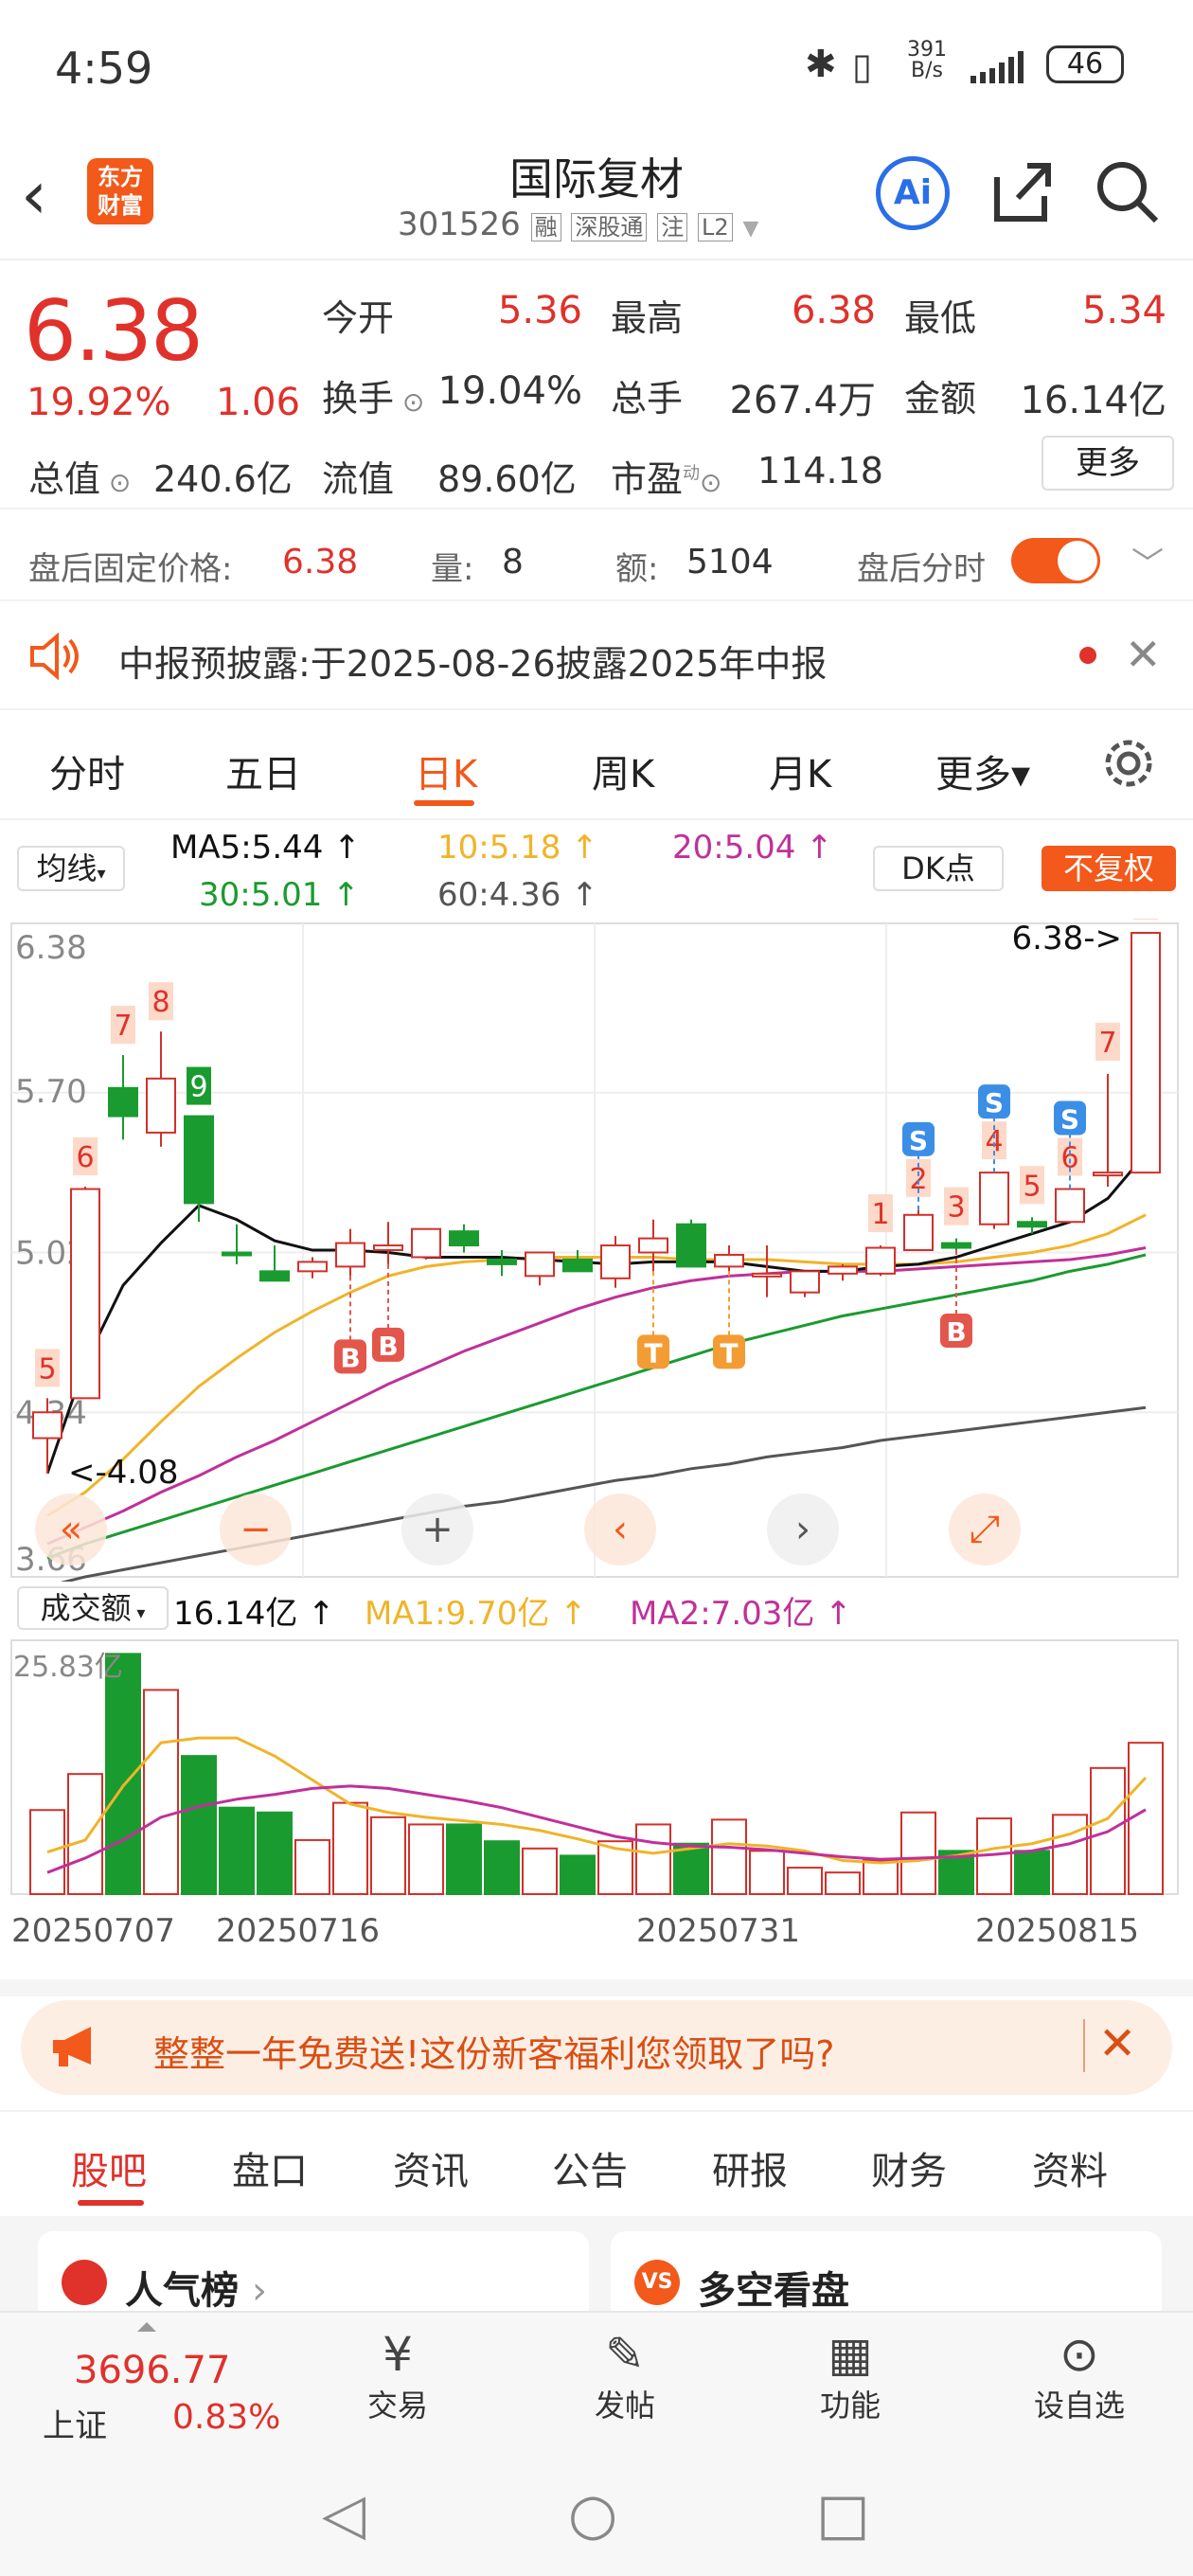 The height and width of the screenshot is (2576, 1193). What do you see at coordinates (152, 2370) in the screenshot?
I see `index-value: 3696.77` at bounding box center [152, 2370].